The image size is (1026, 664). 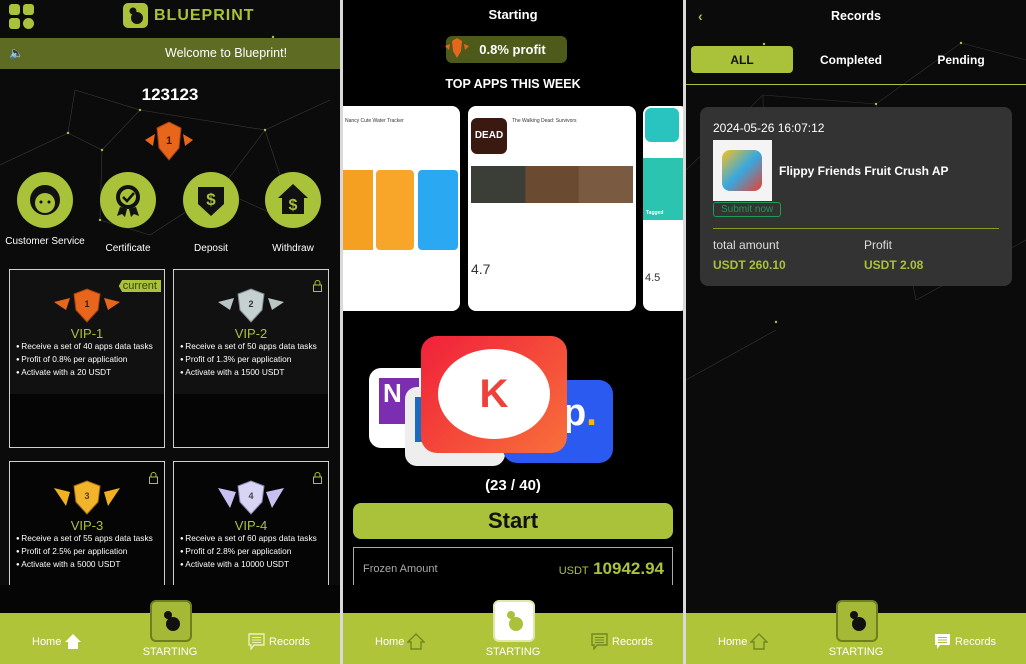 I want to click on speaker-icon: 🔈, so click(x=16, y=53).